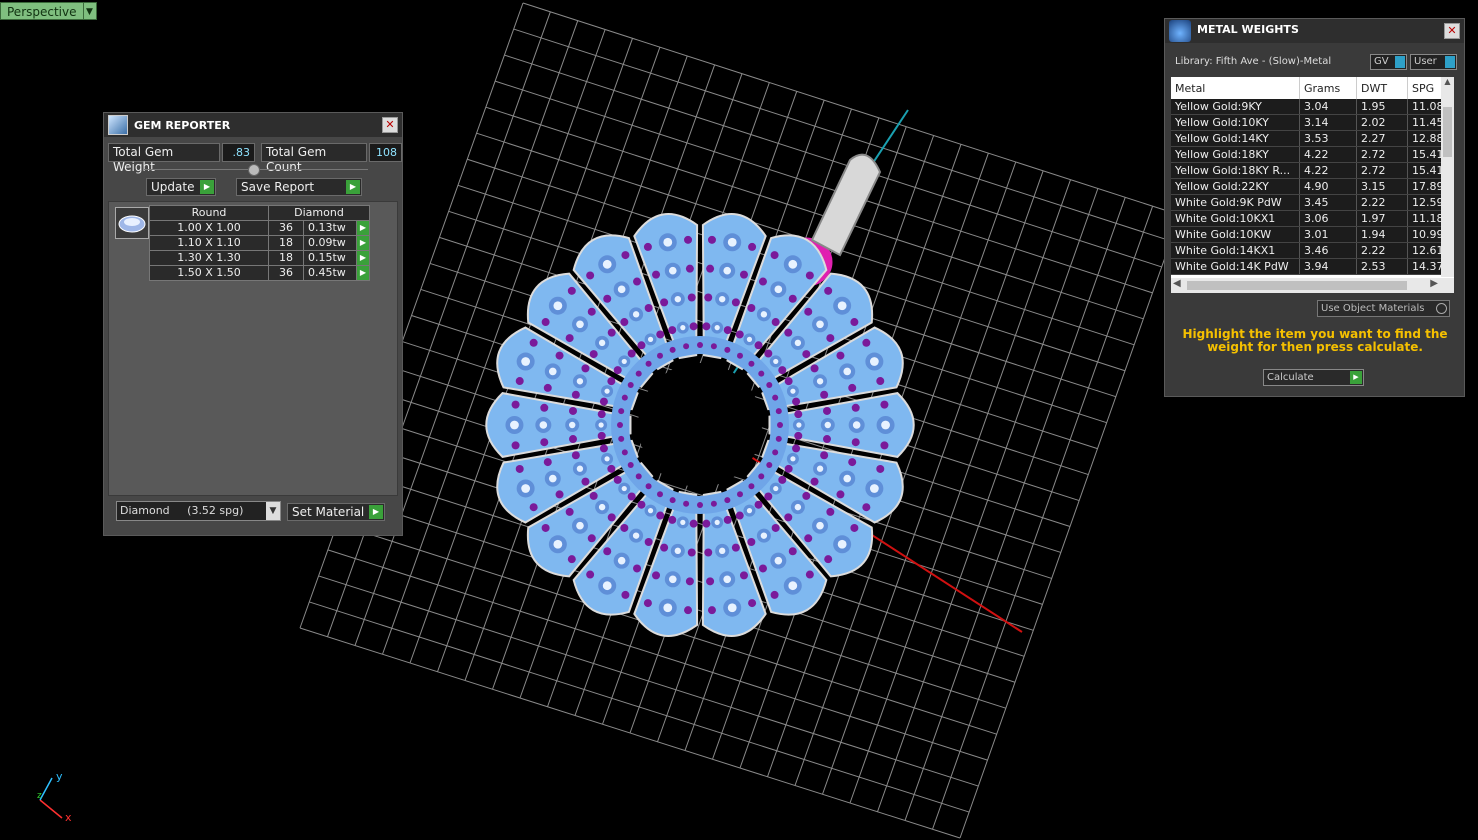  I want to click on cell-metal: Yellow Gold:9KY, so click(1235, 107).